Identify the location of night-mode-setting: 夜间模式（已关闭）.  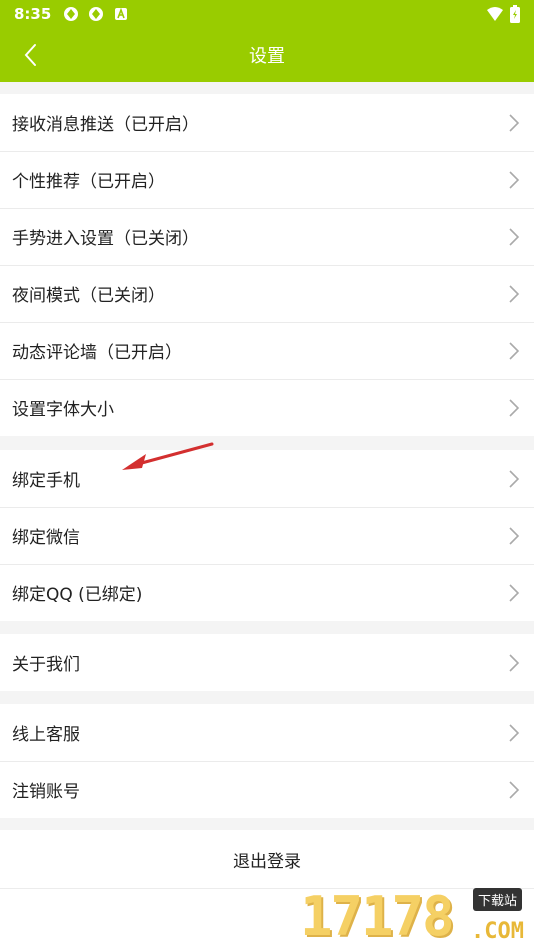
(267, 293).